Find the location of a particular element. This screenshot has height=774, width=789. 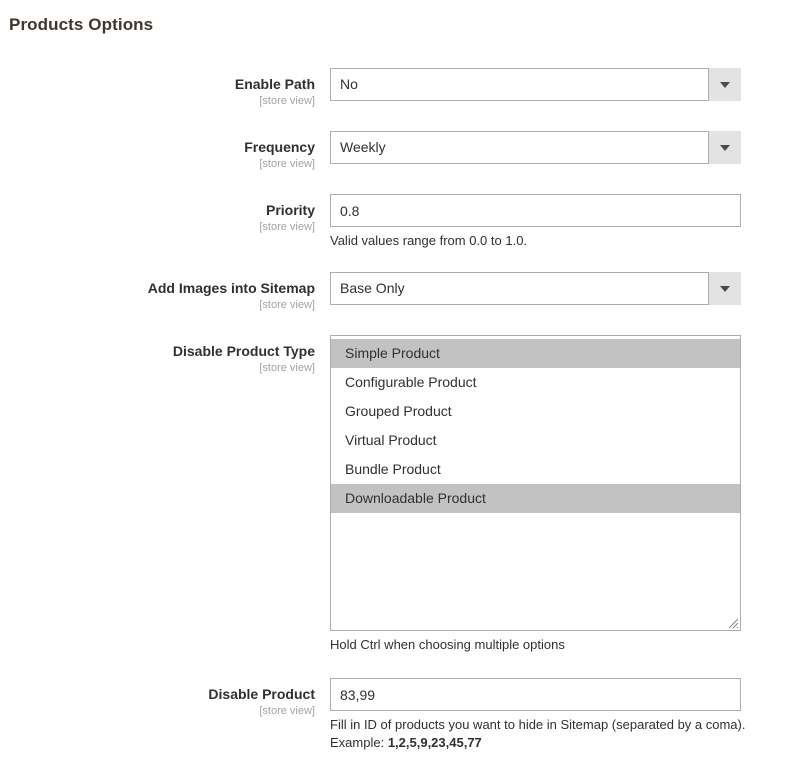

multiselect-option: Downloadable Product is located at coordinates (535, 498).